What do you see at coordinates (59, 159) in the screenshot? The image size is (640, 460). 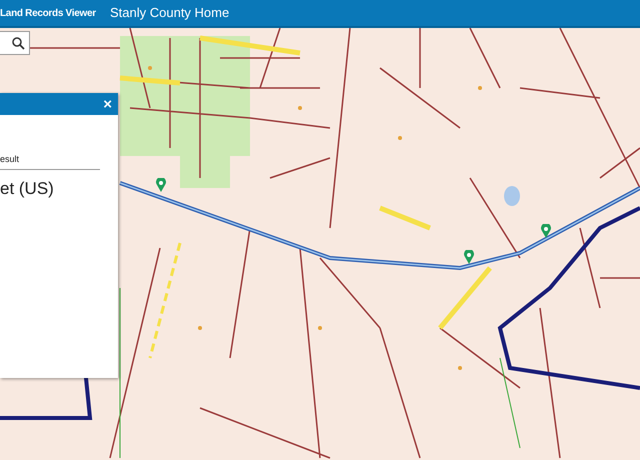 I see `panel-tab: esult` at bounding box center [59, 159].